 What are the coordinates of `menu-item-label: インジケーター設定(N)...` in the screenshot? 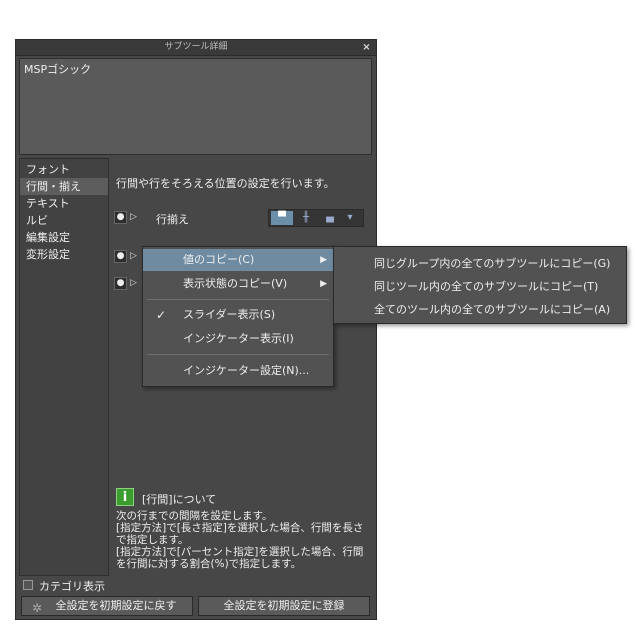 It's located at (246, 370).